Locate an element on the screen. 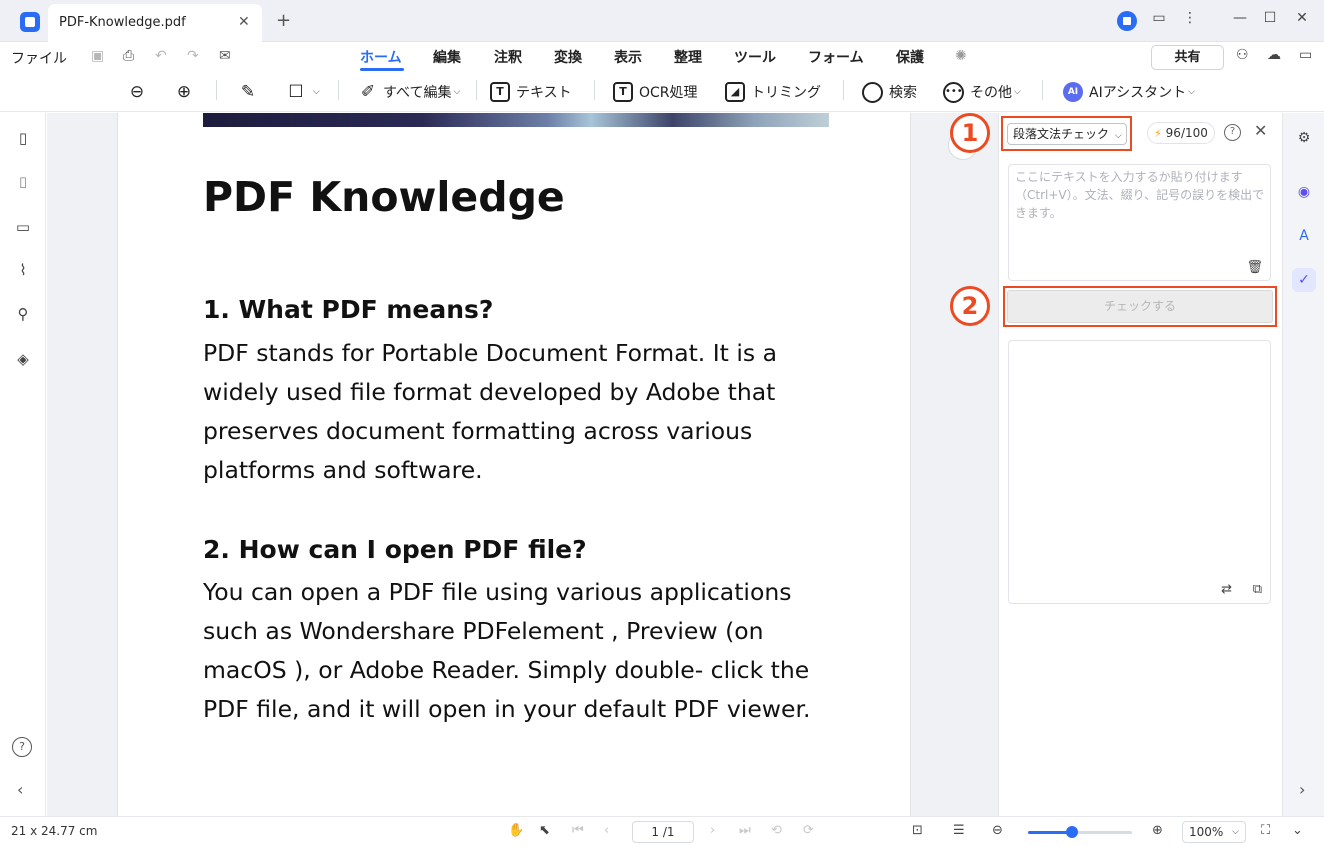 The width and height of the screenshot is (1324, 847). menu-home: ホーム is located at coordinates (381, 57).